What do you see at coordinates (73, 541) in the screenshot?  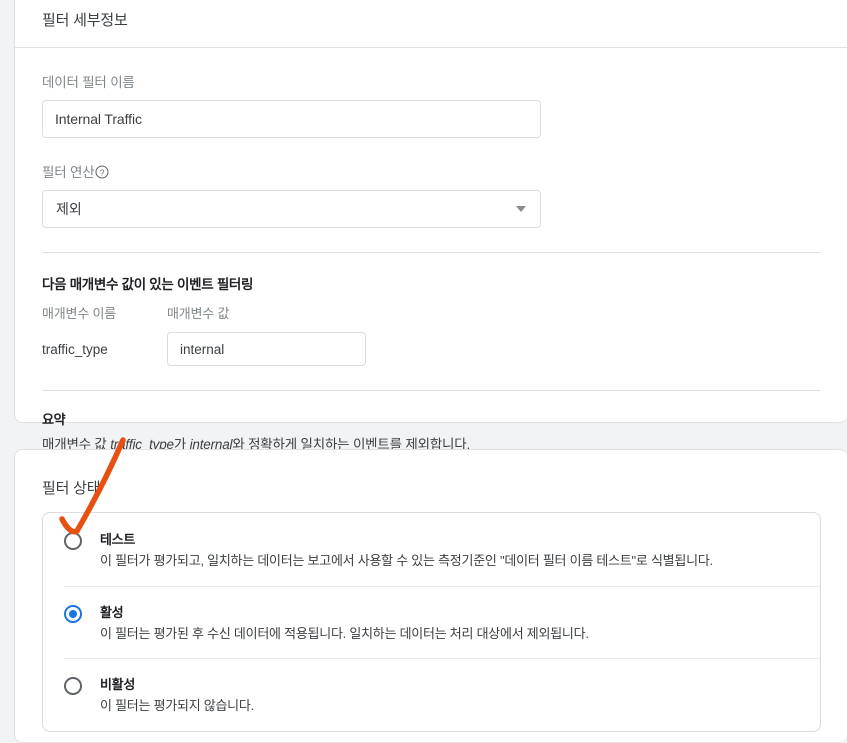 I see `radio-button-test` at bounding box center [73, 541].